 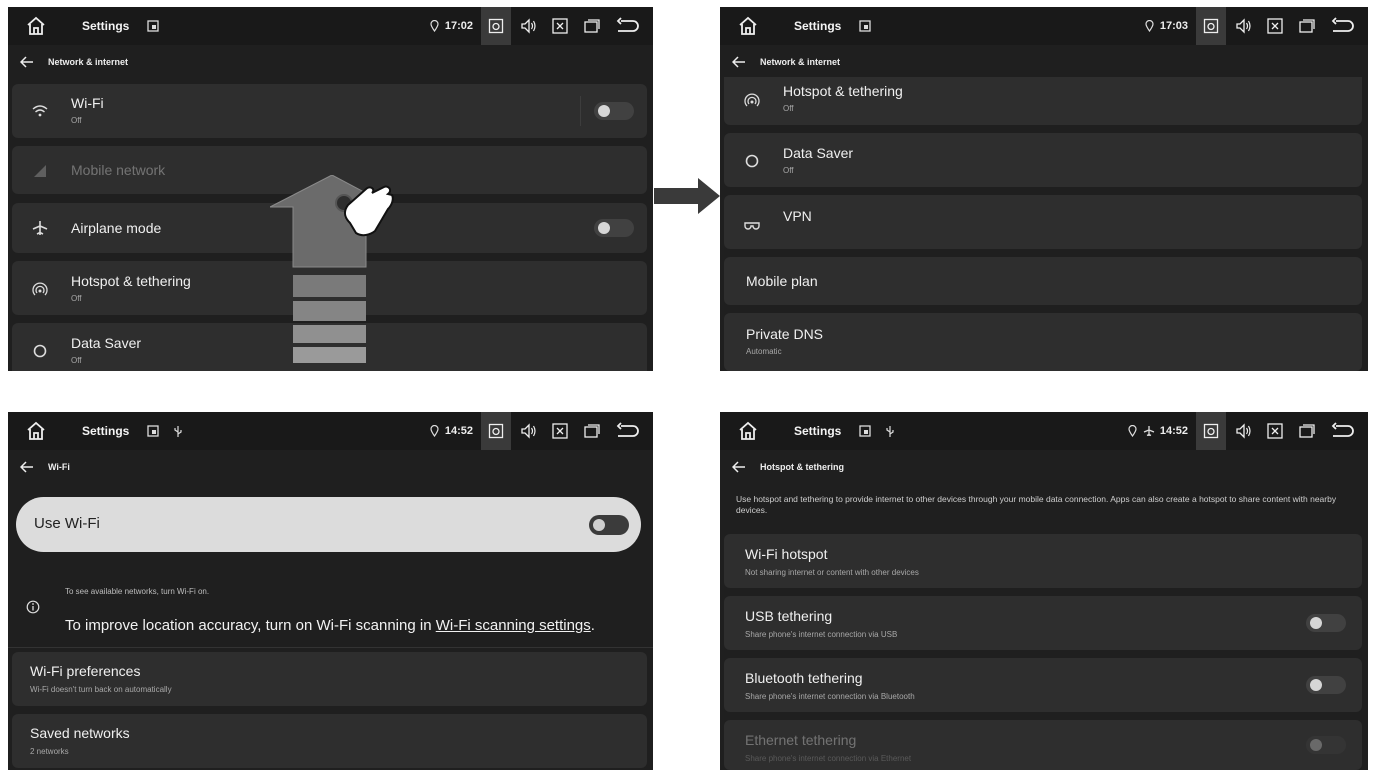 What do you see at coordinates (592, 625) in the screenshot?
I see `scanning-hint-period: .` at bounding box center [592, 625].